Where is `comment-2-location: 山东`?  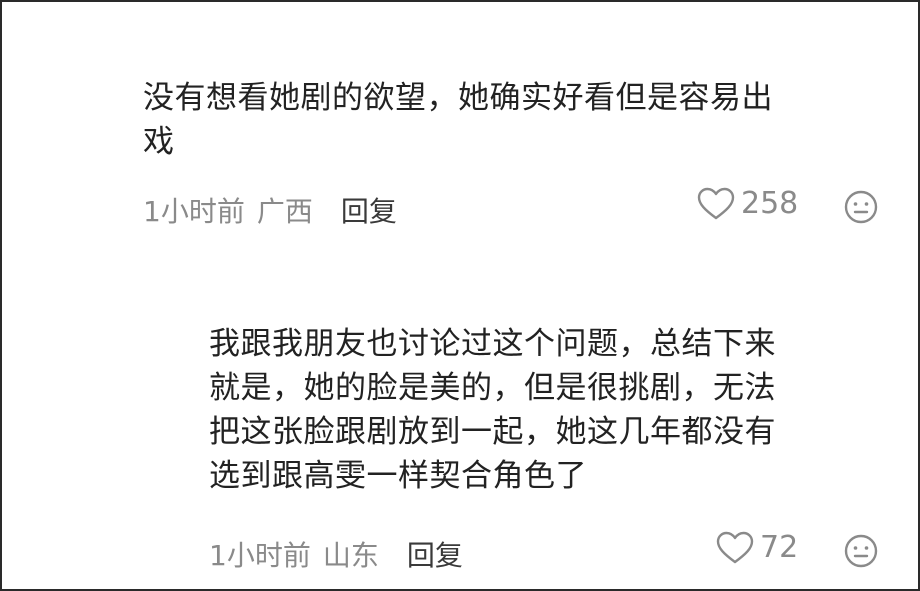 comment-2-location: 山东 is located at coordinates (350, 555).